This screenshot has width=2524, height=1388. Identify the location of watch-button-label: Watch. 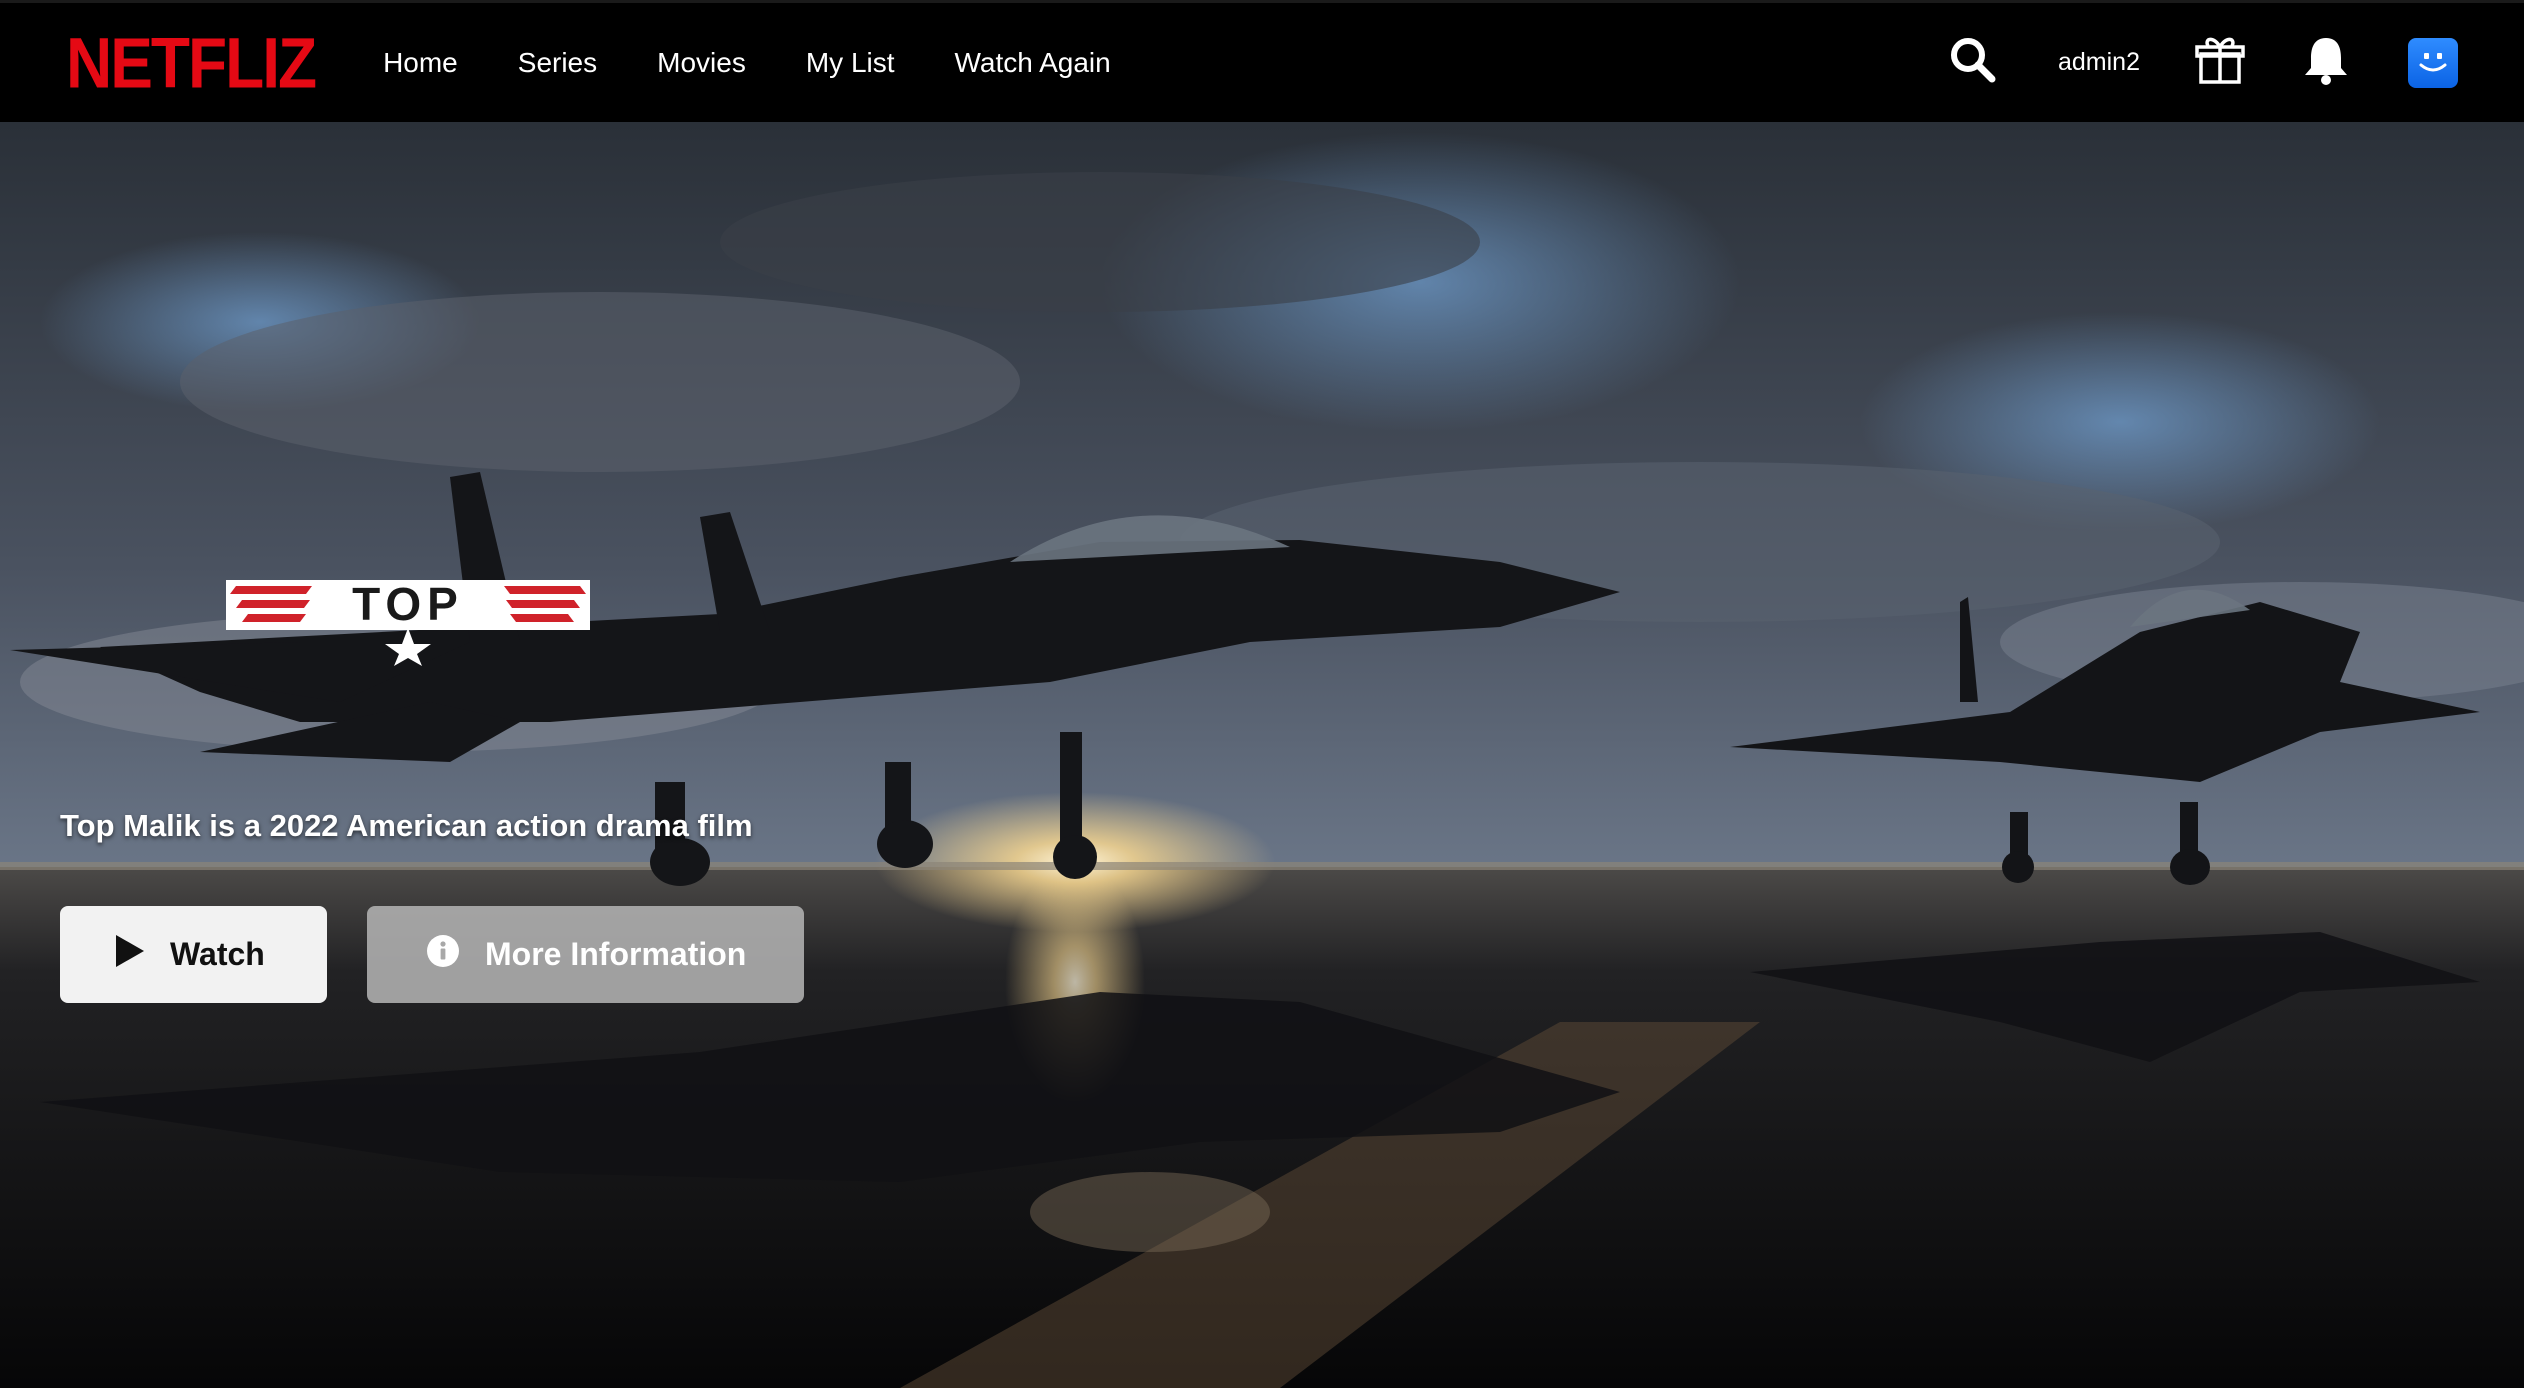
(217, 954).